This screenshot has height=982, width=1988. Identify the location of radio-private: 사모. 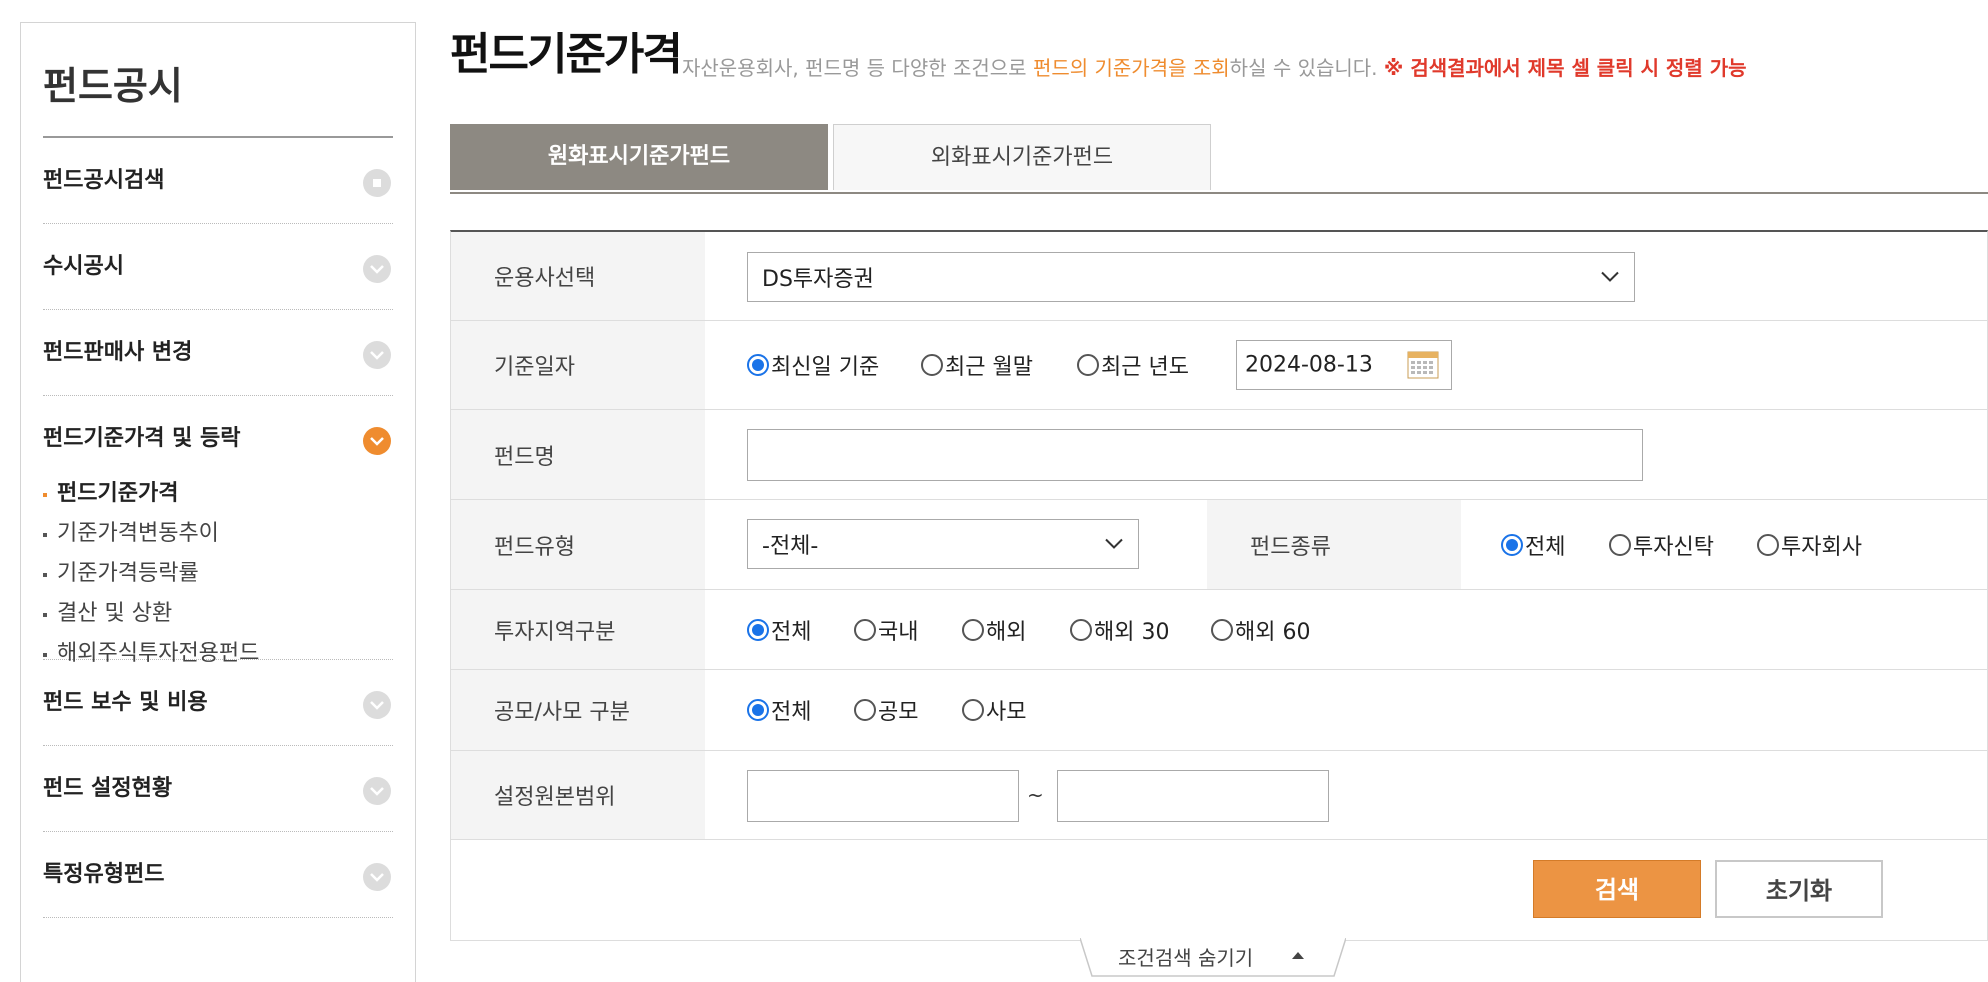
(994, 710).